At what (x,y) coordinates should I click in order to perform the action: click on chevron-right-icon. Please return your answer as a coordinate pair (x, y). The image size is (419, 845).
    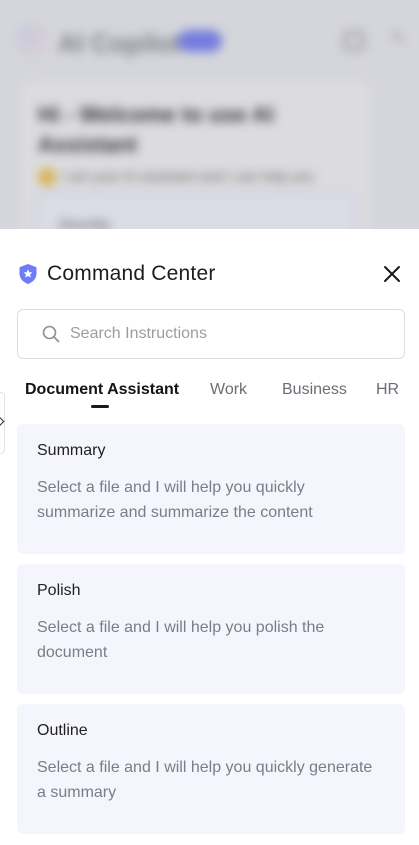
    Looking at the image, I should click on (2, 421).